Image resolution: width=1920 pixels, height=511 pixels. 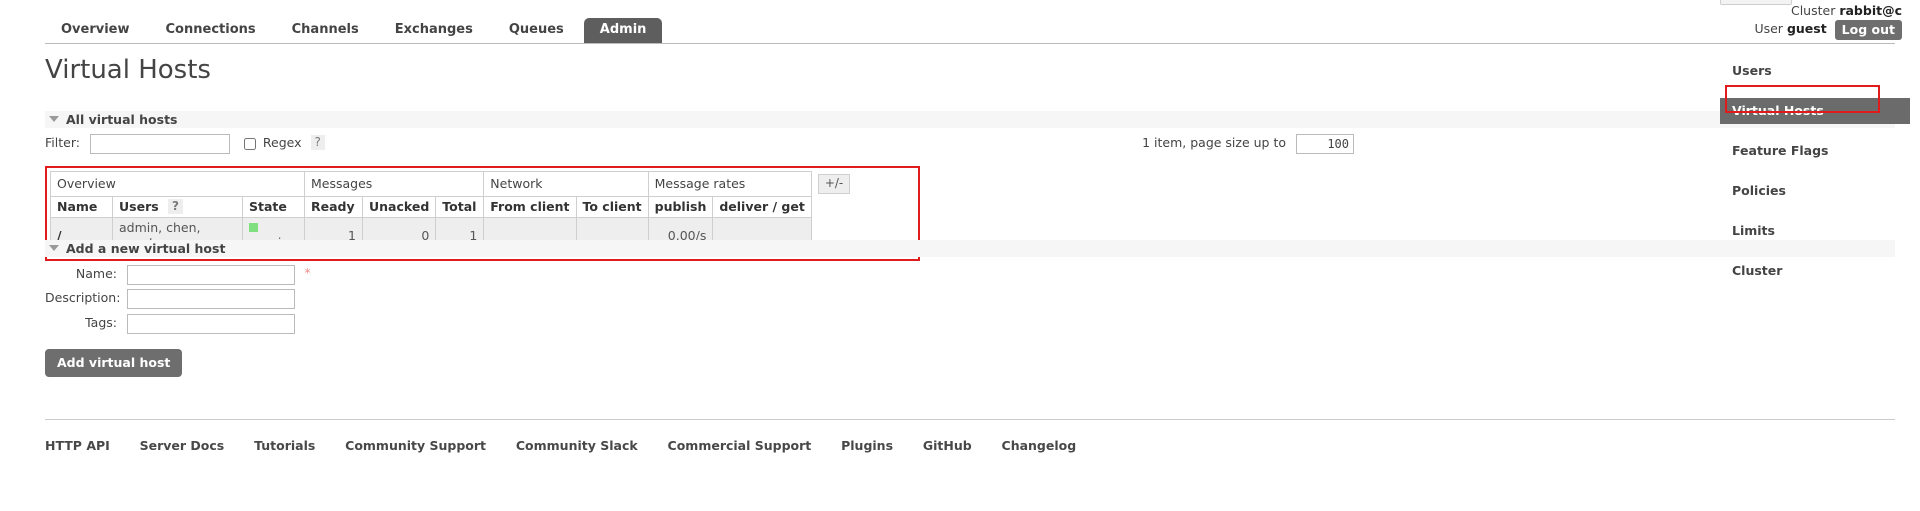 I want to click on column-header-deliver-get: deliver / get, so click(x=762, y=207).